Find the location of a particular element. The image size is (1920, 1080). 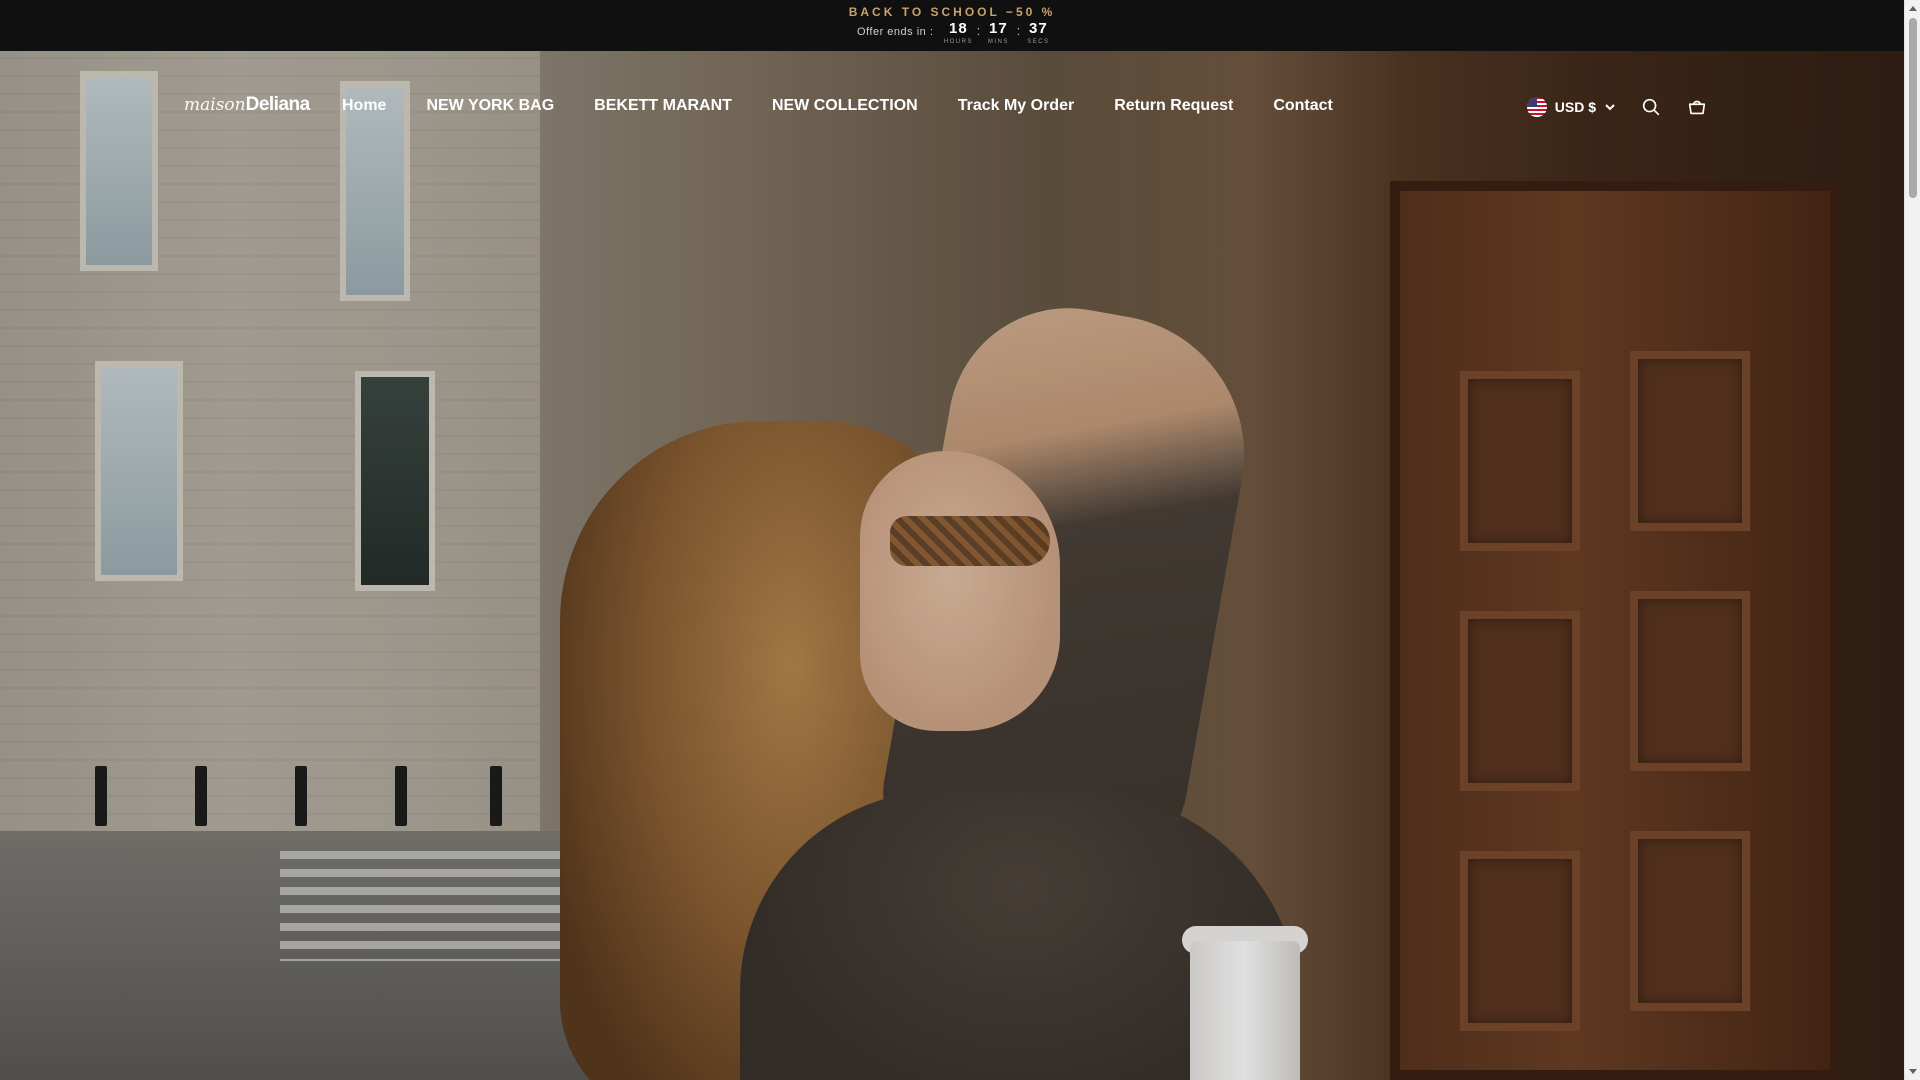

nav-contact: Contact is located at coordinates (1303, 106).